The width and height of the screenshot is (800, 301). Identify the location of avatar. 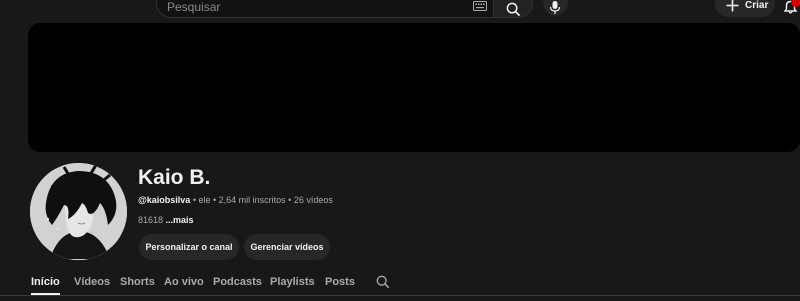
(78, 211).